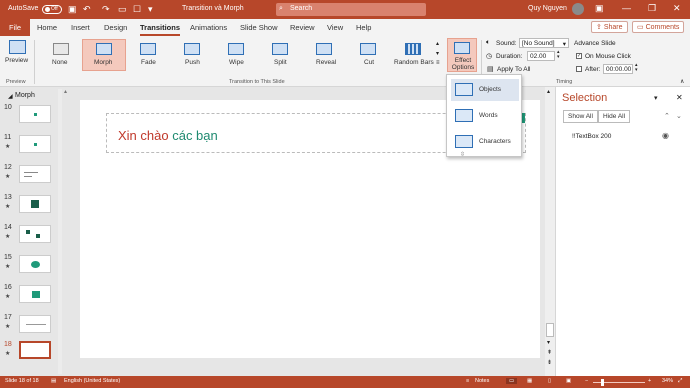 The width and height of the screenshot is (690, 388). What do you see at coordinates (363, 27) in the screenshot?
I see `tab-help: Help` at bounding box center [363, 27].